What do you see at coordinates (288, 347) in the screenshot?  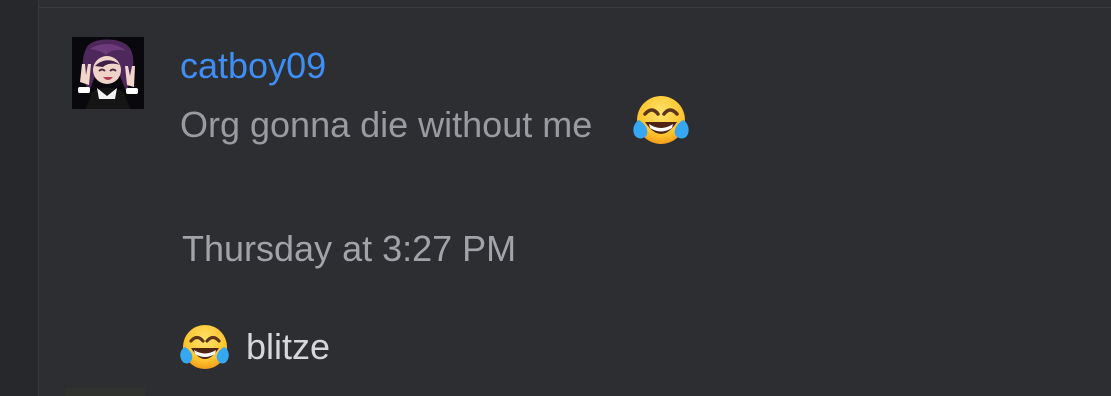 I see `reaction-user-name: blitze` at bounding box center [288, 347].